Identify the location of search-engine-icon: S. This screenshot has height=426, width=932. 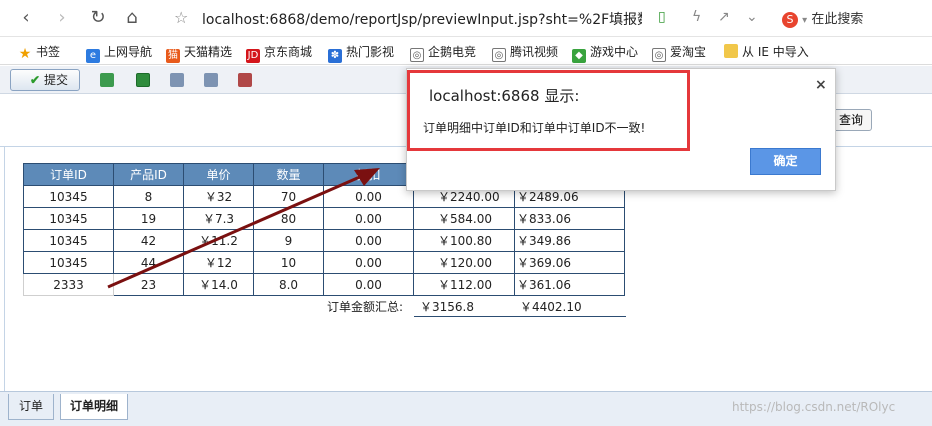
(790, 19).